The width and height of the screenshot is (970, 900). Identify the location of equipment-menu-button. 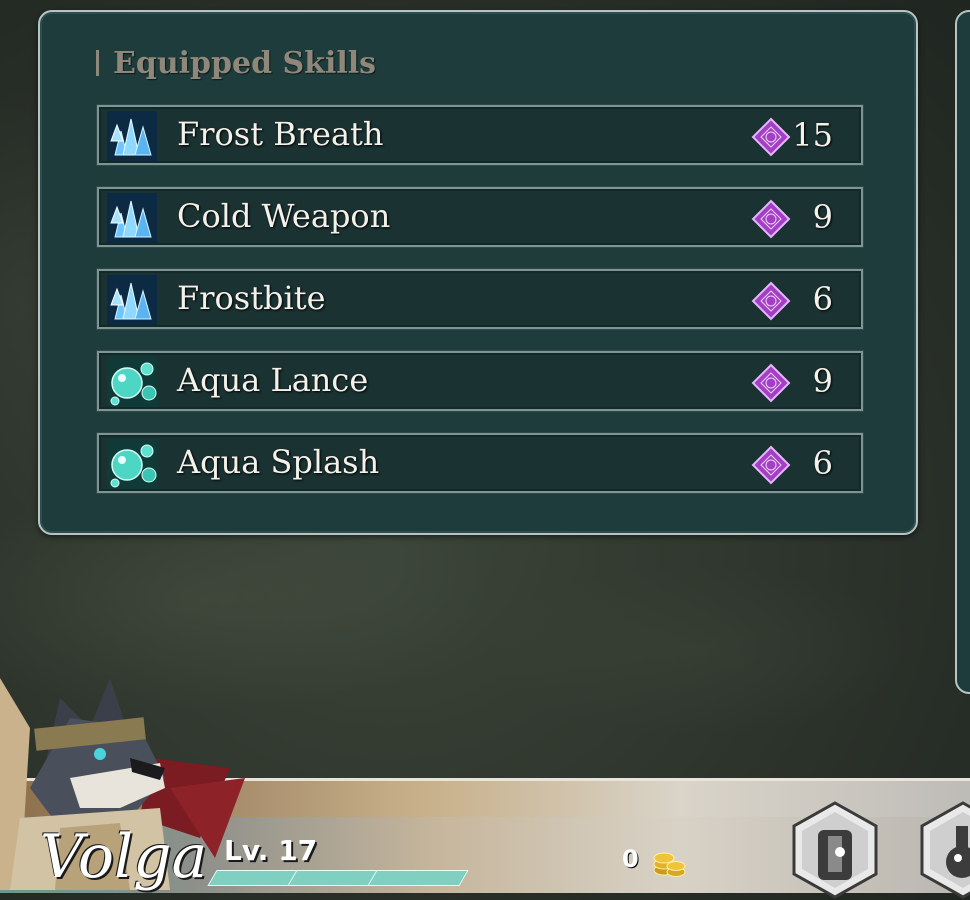
(835, 850).